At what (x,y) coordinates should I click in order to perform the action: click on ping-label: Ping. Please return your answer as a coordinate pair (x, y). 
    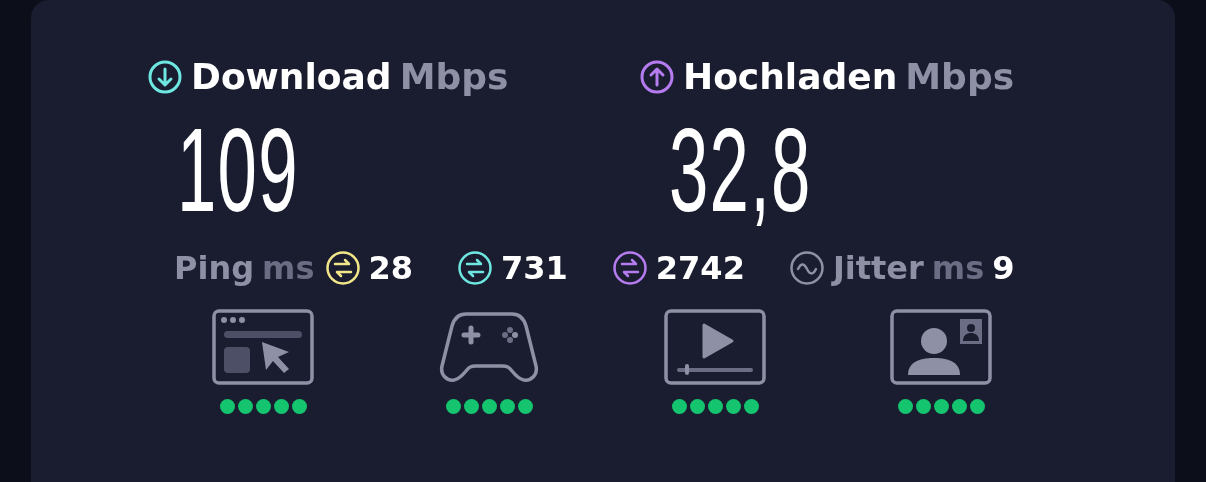
    Looking at the image, I should click on (214, 268).